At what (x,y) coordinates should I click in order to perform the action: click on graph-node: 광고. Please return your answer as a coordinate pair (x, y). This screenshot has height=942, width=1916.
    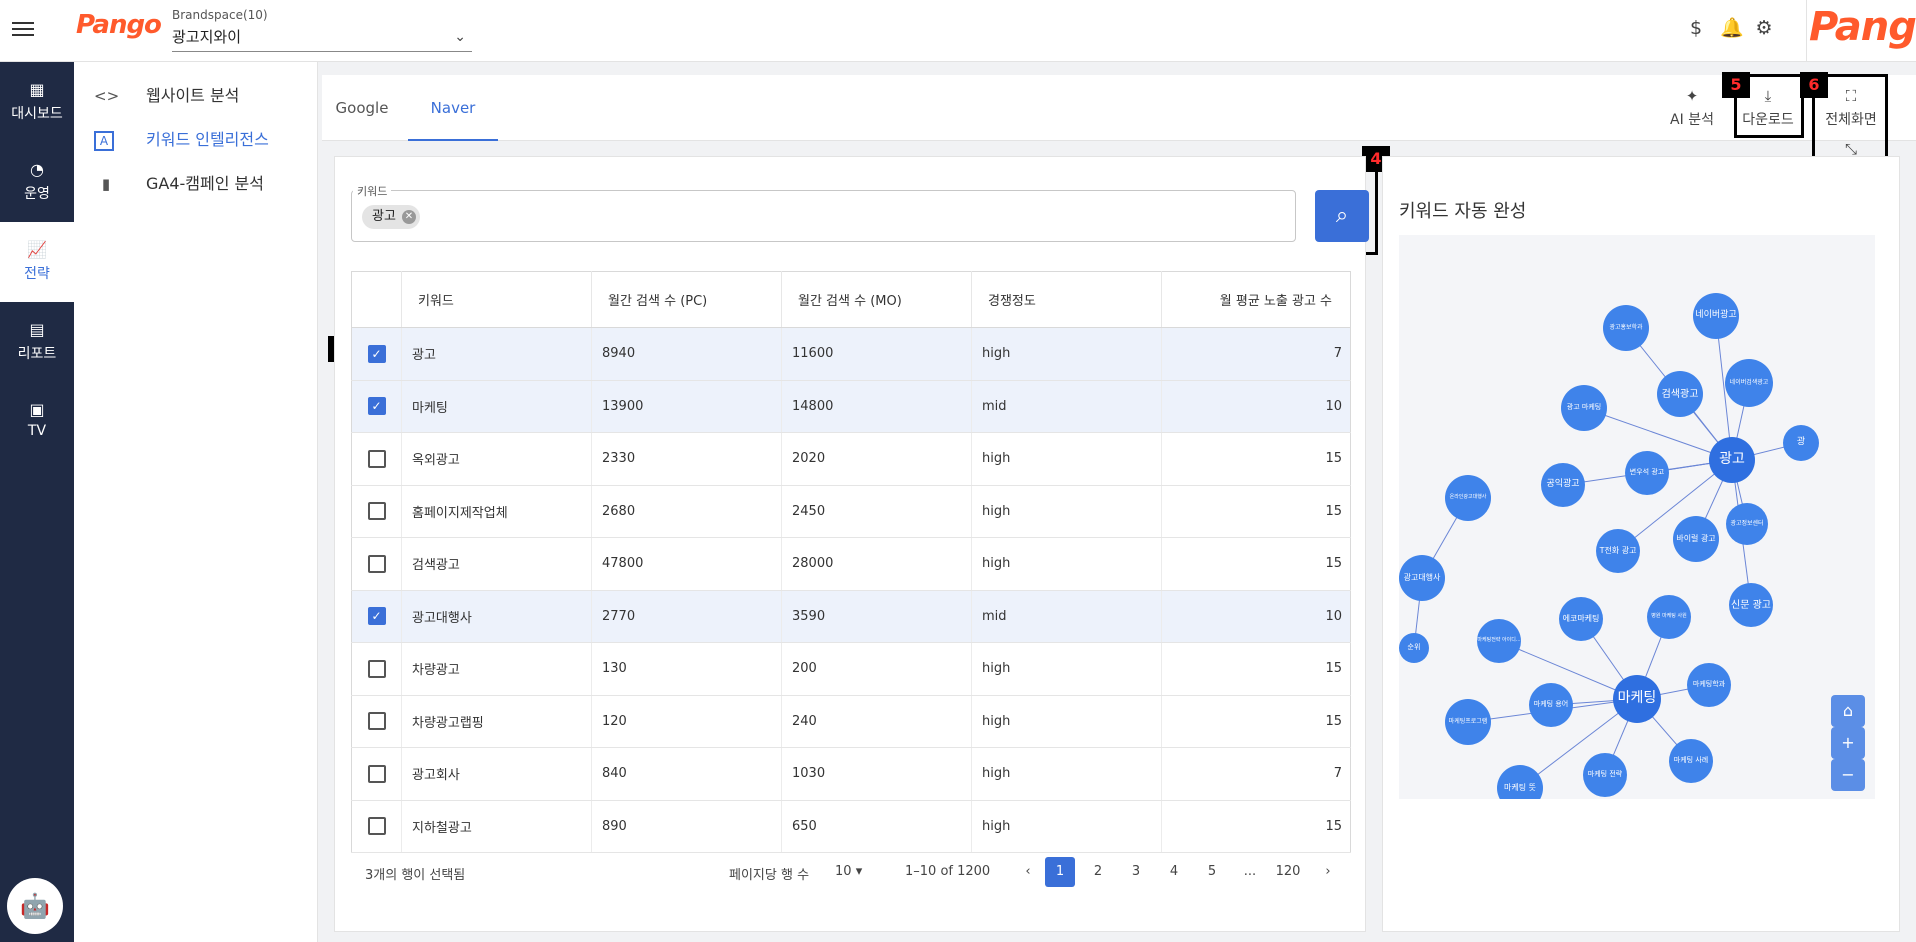
    Looking at the image, I should click on (1732, 460).